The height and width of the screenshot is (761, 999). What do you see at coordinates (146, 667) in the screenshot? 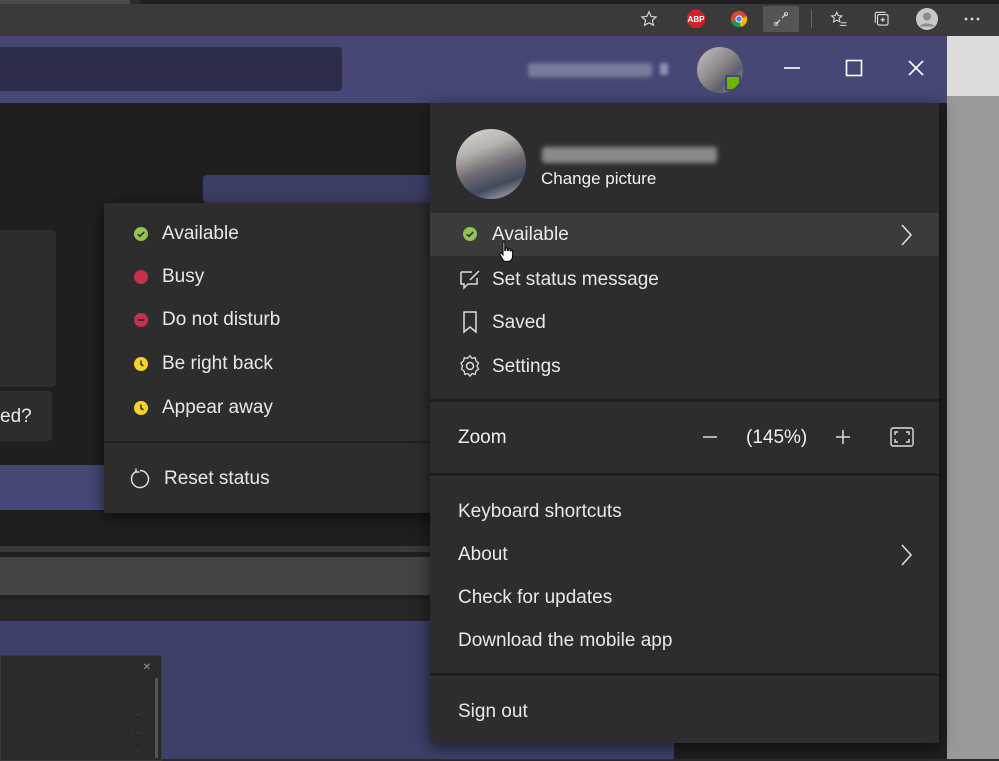
I see `thumbnail-close-icon: ✕` at bounding box center [146, 667].